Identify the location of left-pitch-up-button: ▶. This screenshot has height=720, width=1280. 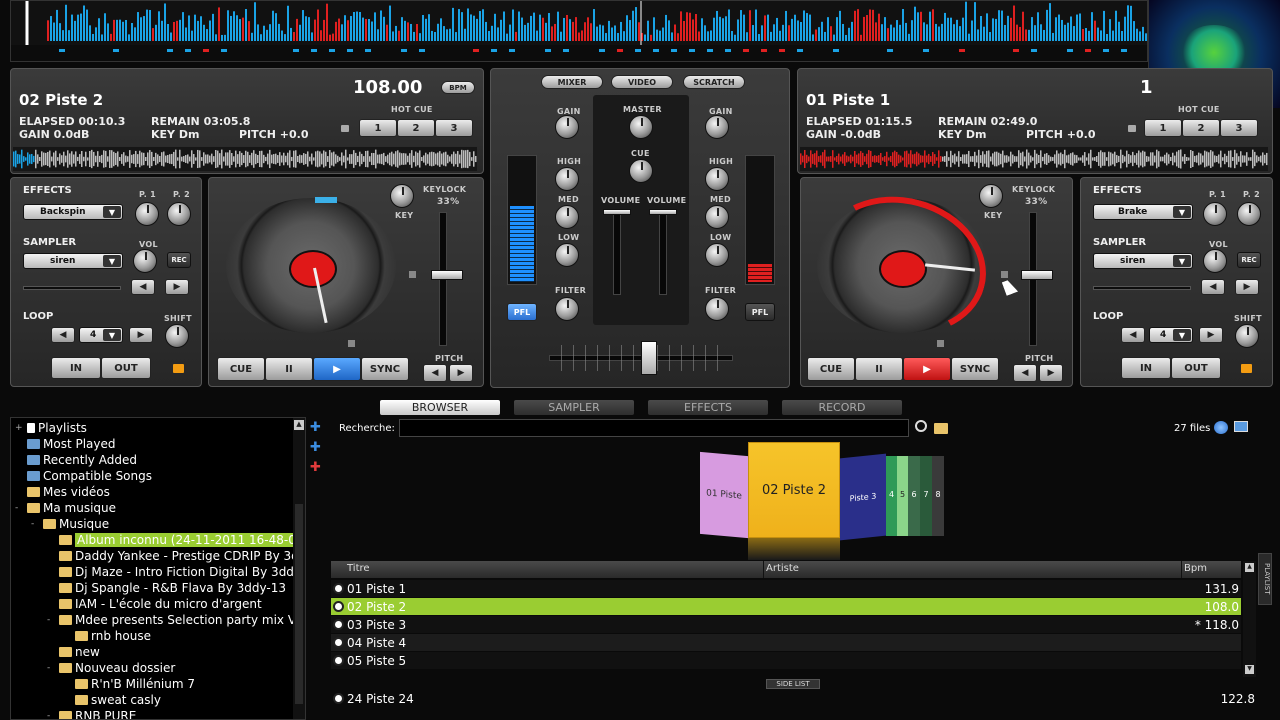
(461, 373).